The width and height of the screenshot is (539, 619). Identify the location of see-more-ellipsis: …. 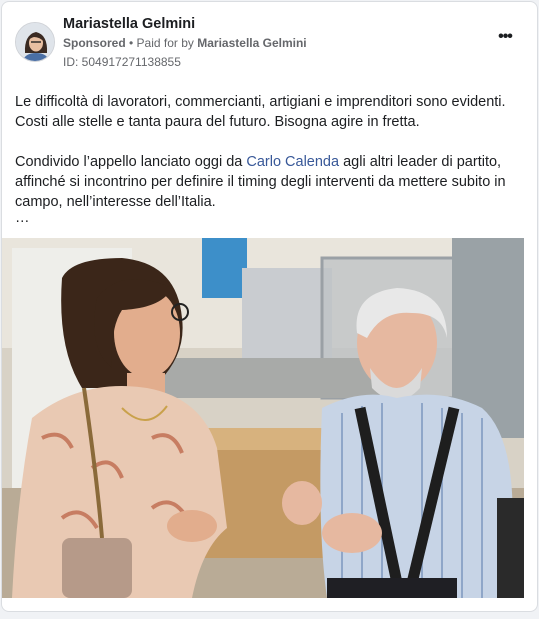
(22, 218).